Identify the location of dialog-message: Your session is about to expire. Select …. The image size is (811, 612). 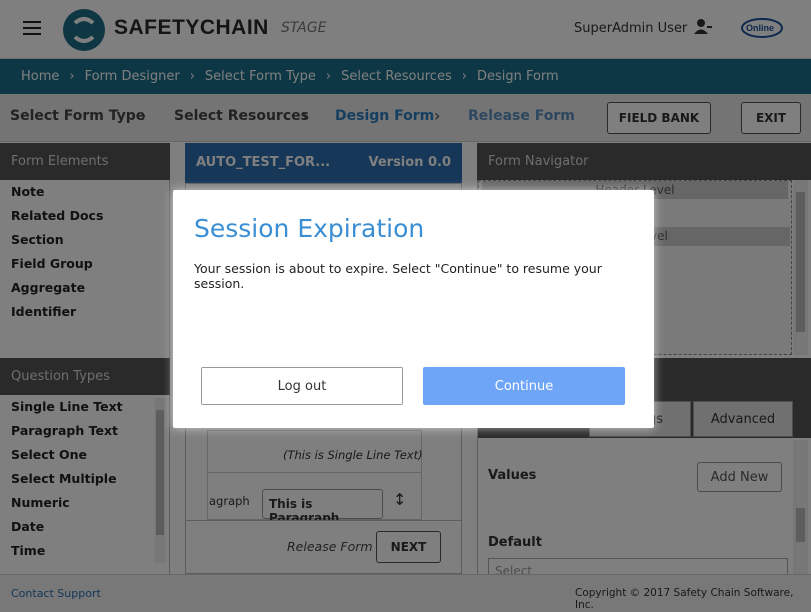
(398, 276).